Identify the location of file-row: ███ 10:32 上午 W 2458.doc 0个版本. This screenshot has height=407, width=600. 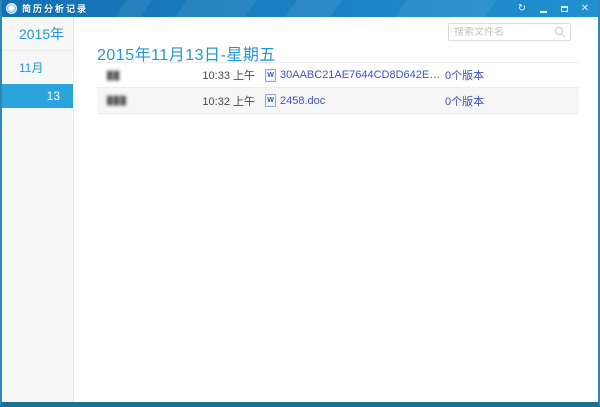
(338, 101).